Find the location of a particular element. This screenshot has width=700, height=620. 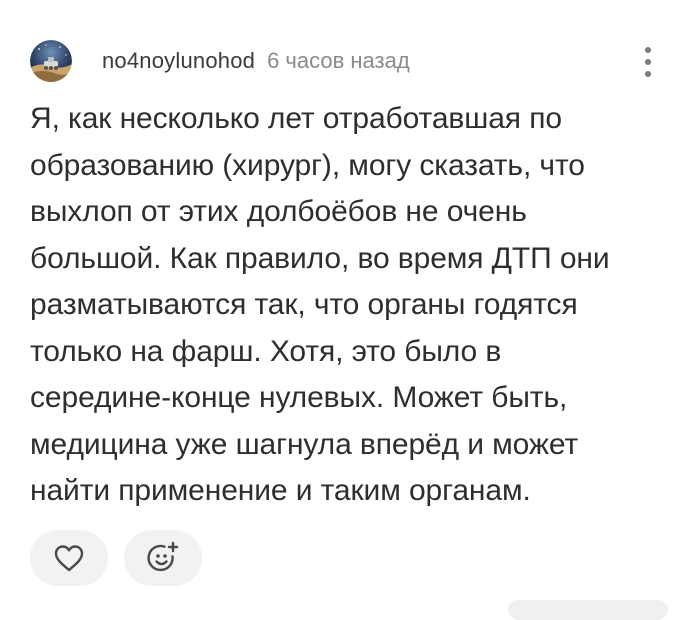

heart-icon is located at coordinates (69, 558).